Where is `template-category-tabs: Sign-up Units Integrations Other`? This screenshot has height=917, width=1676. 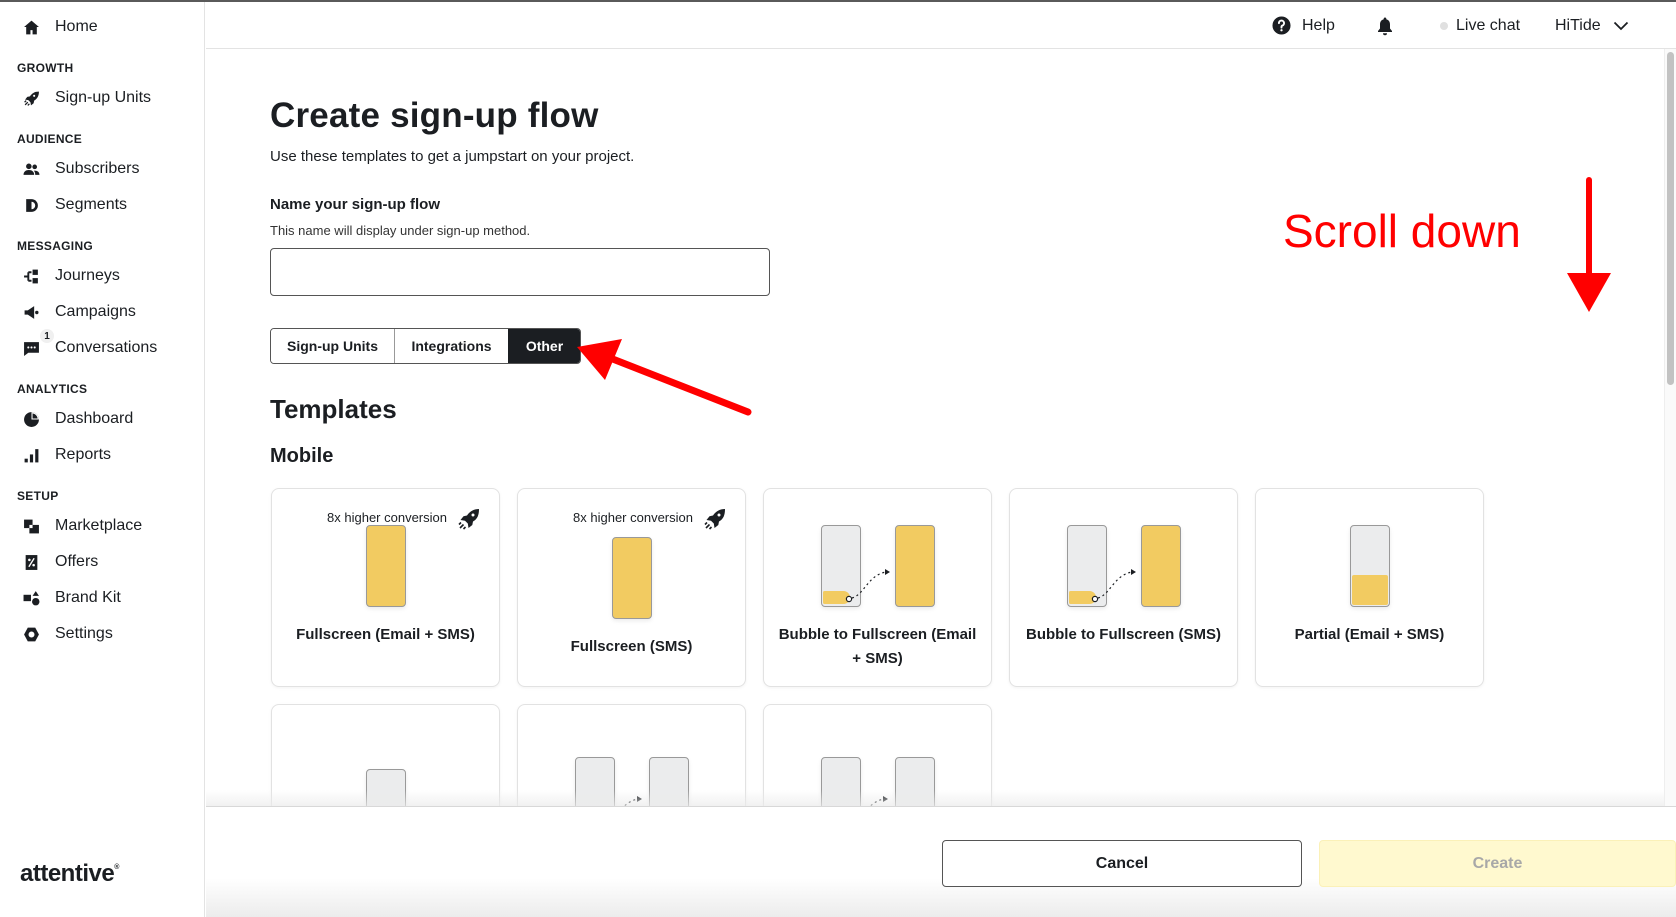 template-category-tabs: Sign-up Units Integrations Other is located at coordinates (425, 346).